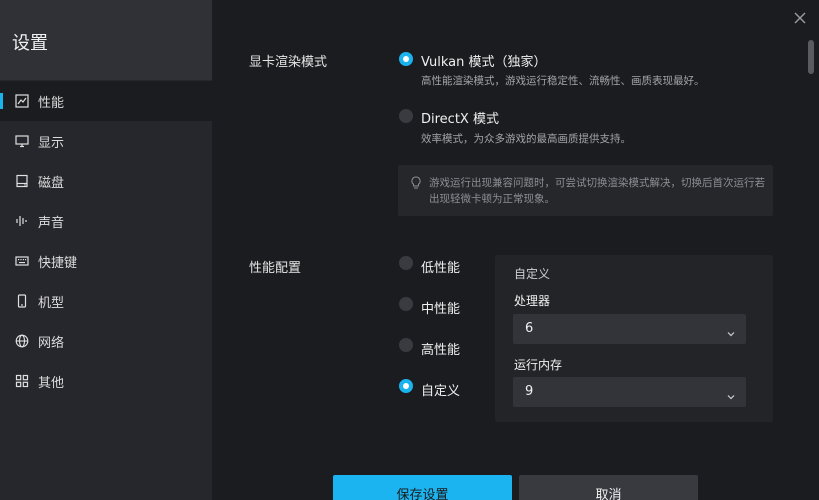  What do you see at coordinates (58, 263) in the screenshot?
I see `sidebar-item-label: 快捷键` at bounding box center [58, 263].